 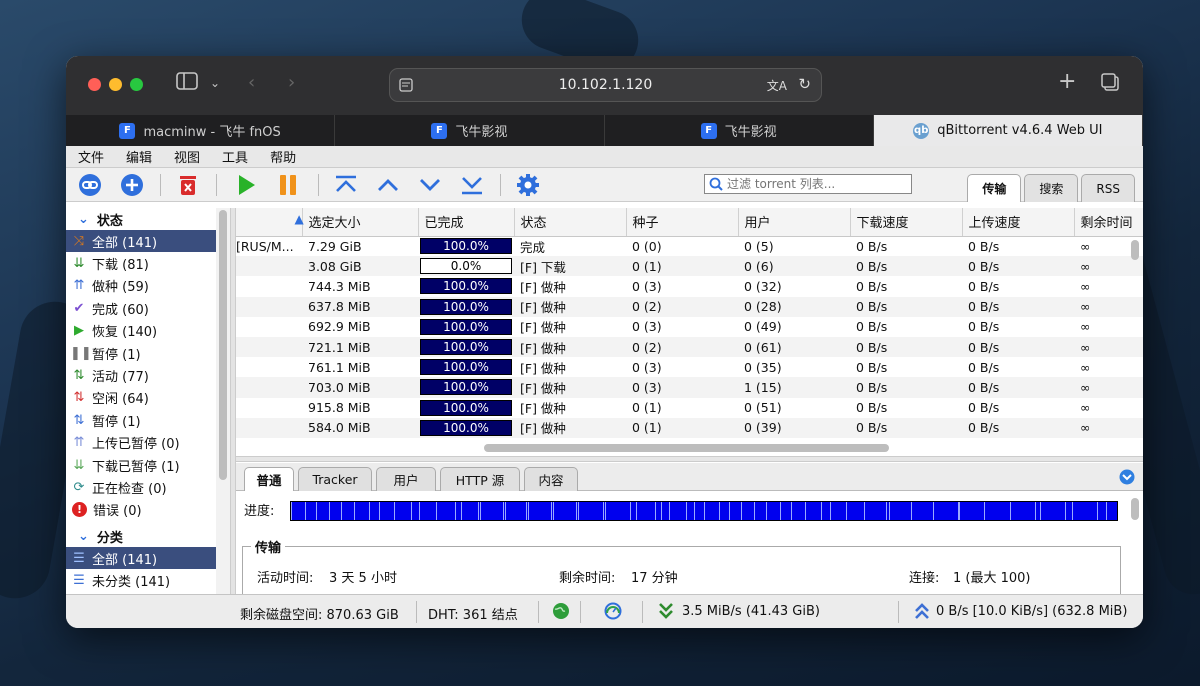 I want to click on status-filter-item: ✔ 完成 (60), so click(x=148, y=308).